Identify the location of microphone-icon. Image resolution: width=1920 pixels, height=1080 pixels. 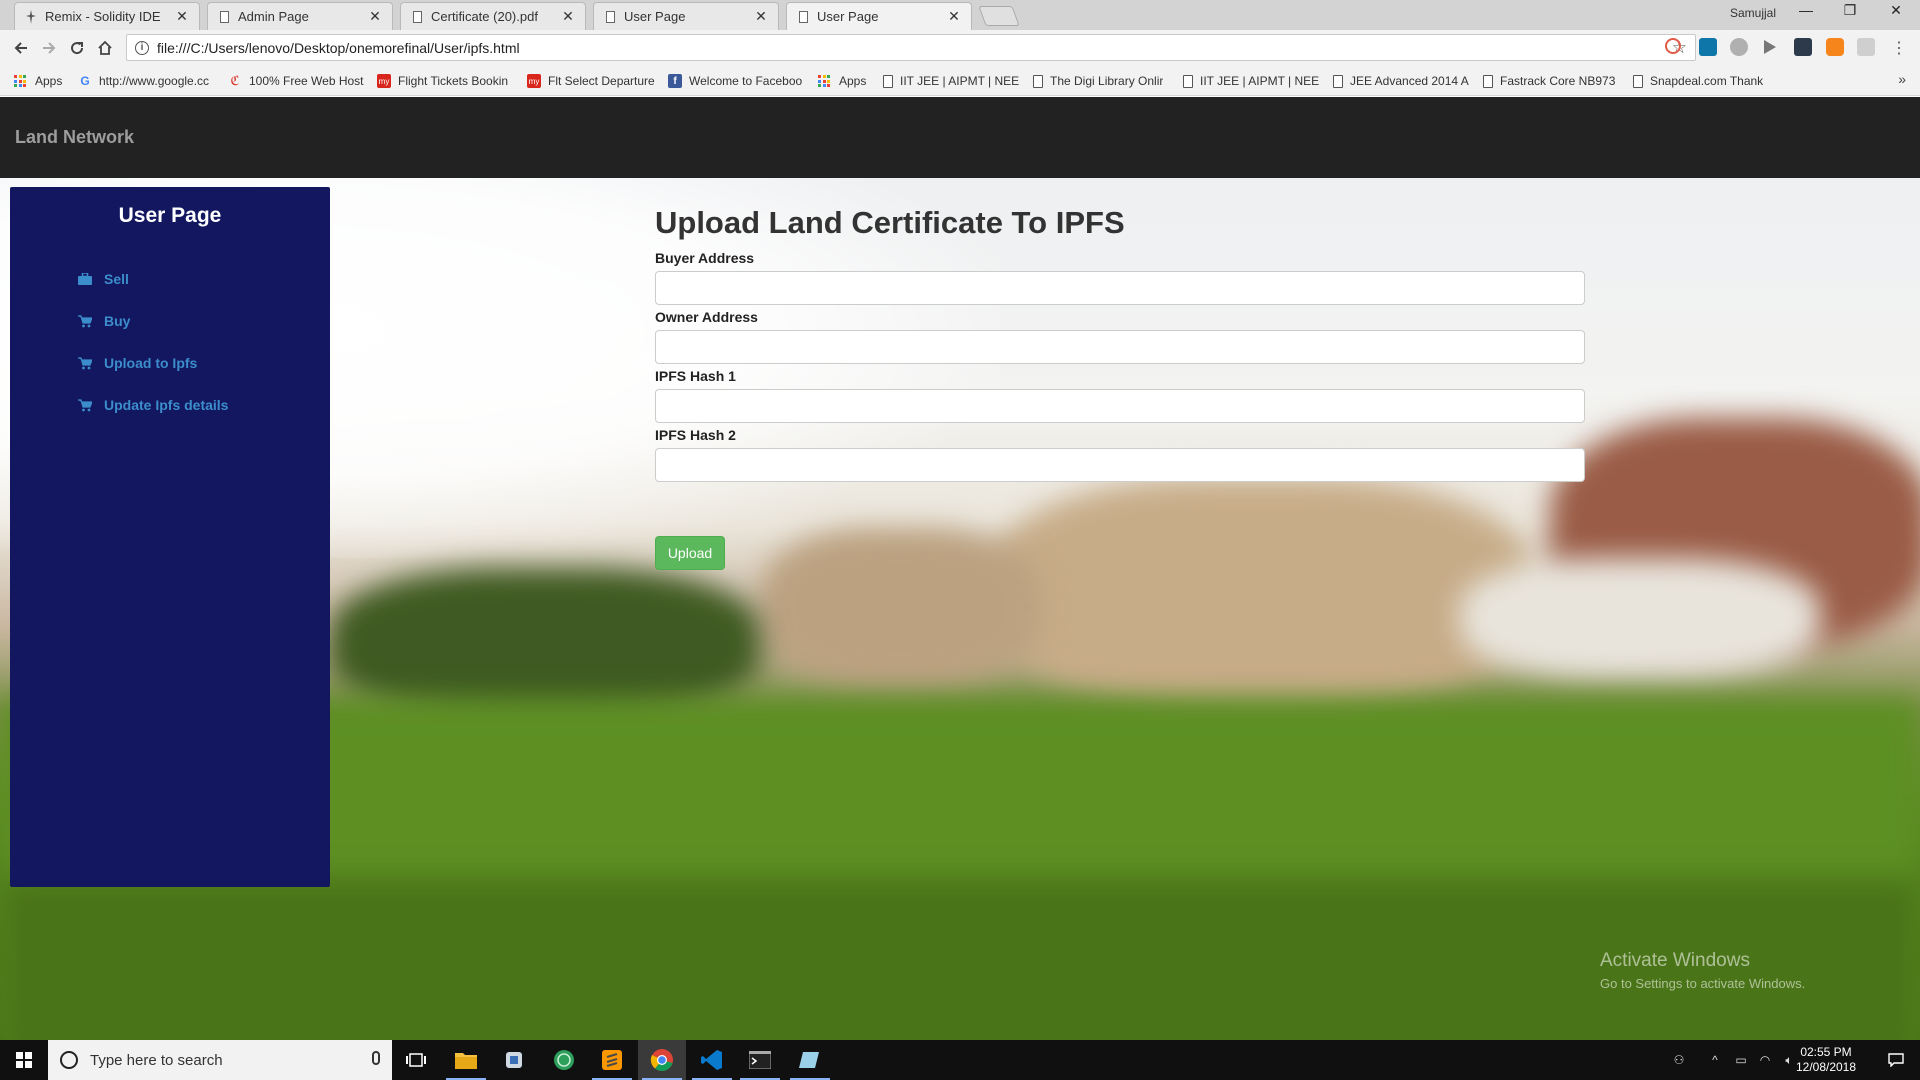
(376, 1058).